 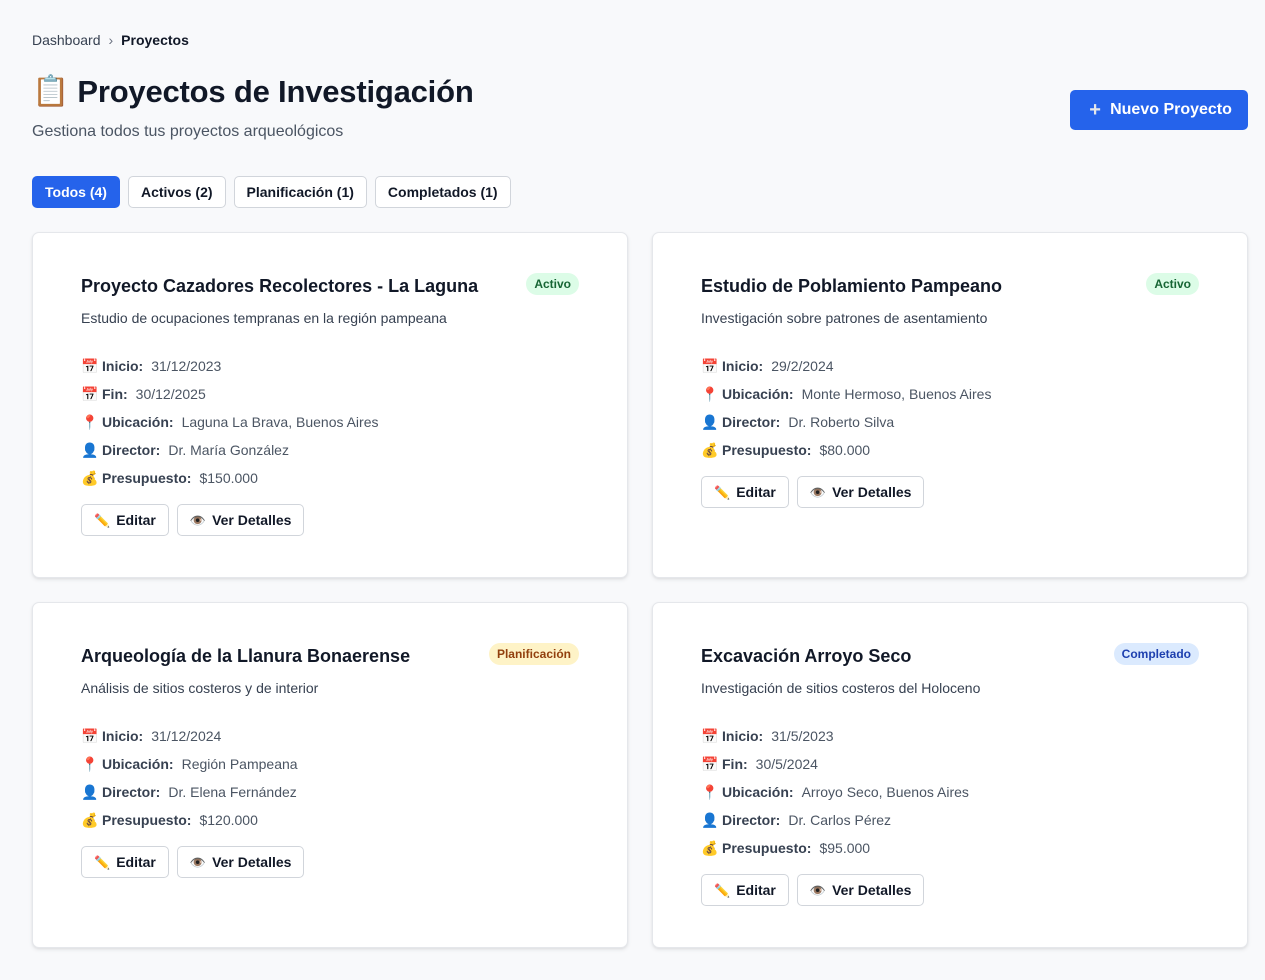 What do you see at coordinates (442, 192) in the screenshot?
I see `filter-completed: Completados (1)` at bounding box center [442, 192].